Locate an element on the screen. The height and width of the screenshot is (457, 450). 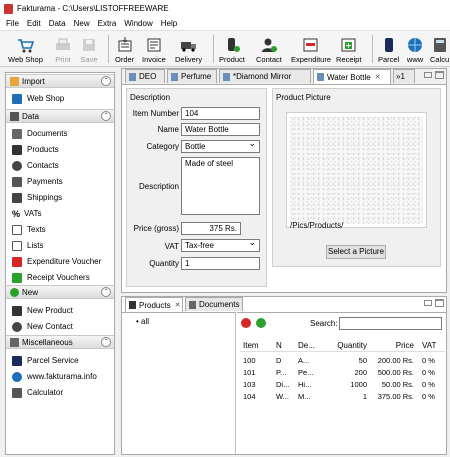
sidebar-item-receipt-vouchers: Receipt Vouchers is located at coordinates (51, 277).